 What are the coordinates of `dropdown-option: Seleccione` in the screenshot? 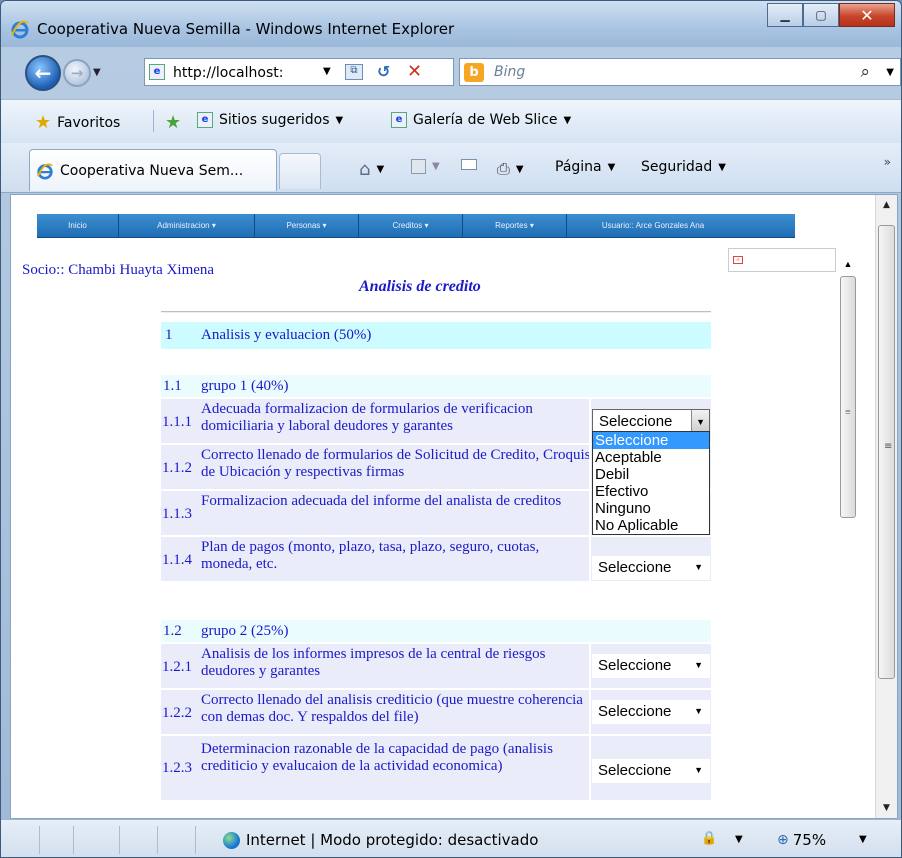 It's located at (651, 440).